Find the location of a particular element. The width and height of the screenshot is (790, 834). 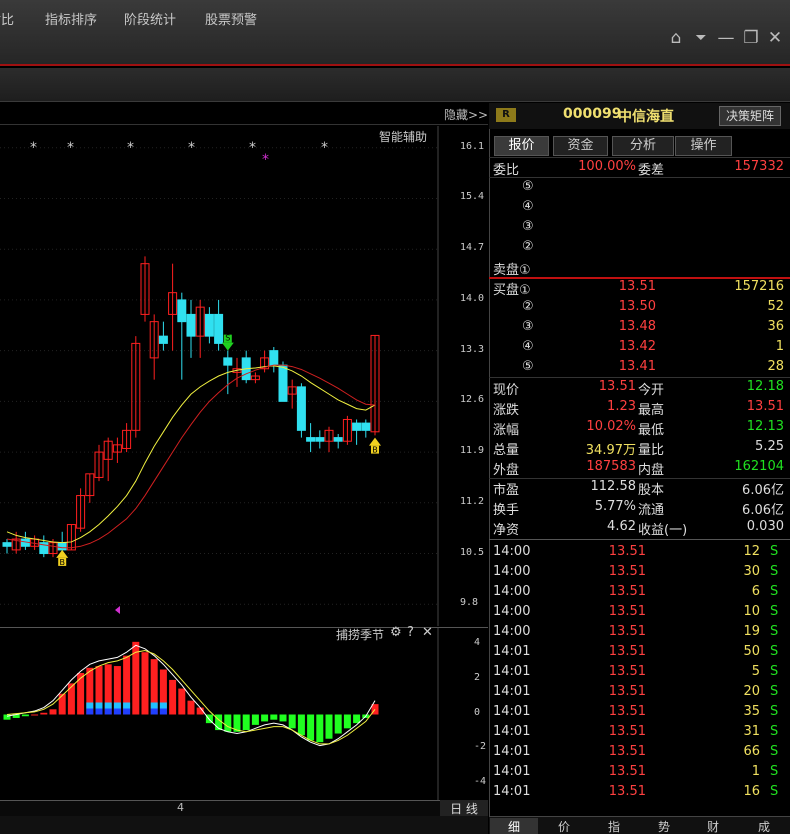

tab-quote: 报价 is located at coordinates (521, 146).